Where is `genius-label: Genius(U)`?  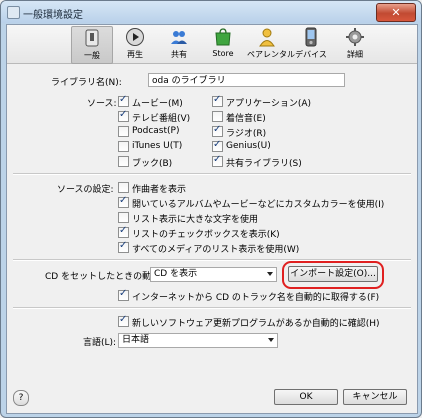 genius-label: Genius(U) is located at coordinates (248, 146).